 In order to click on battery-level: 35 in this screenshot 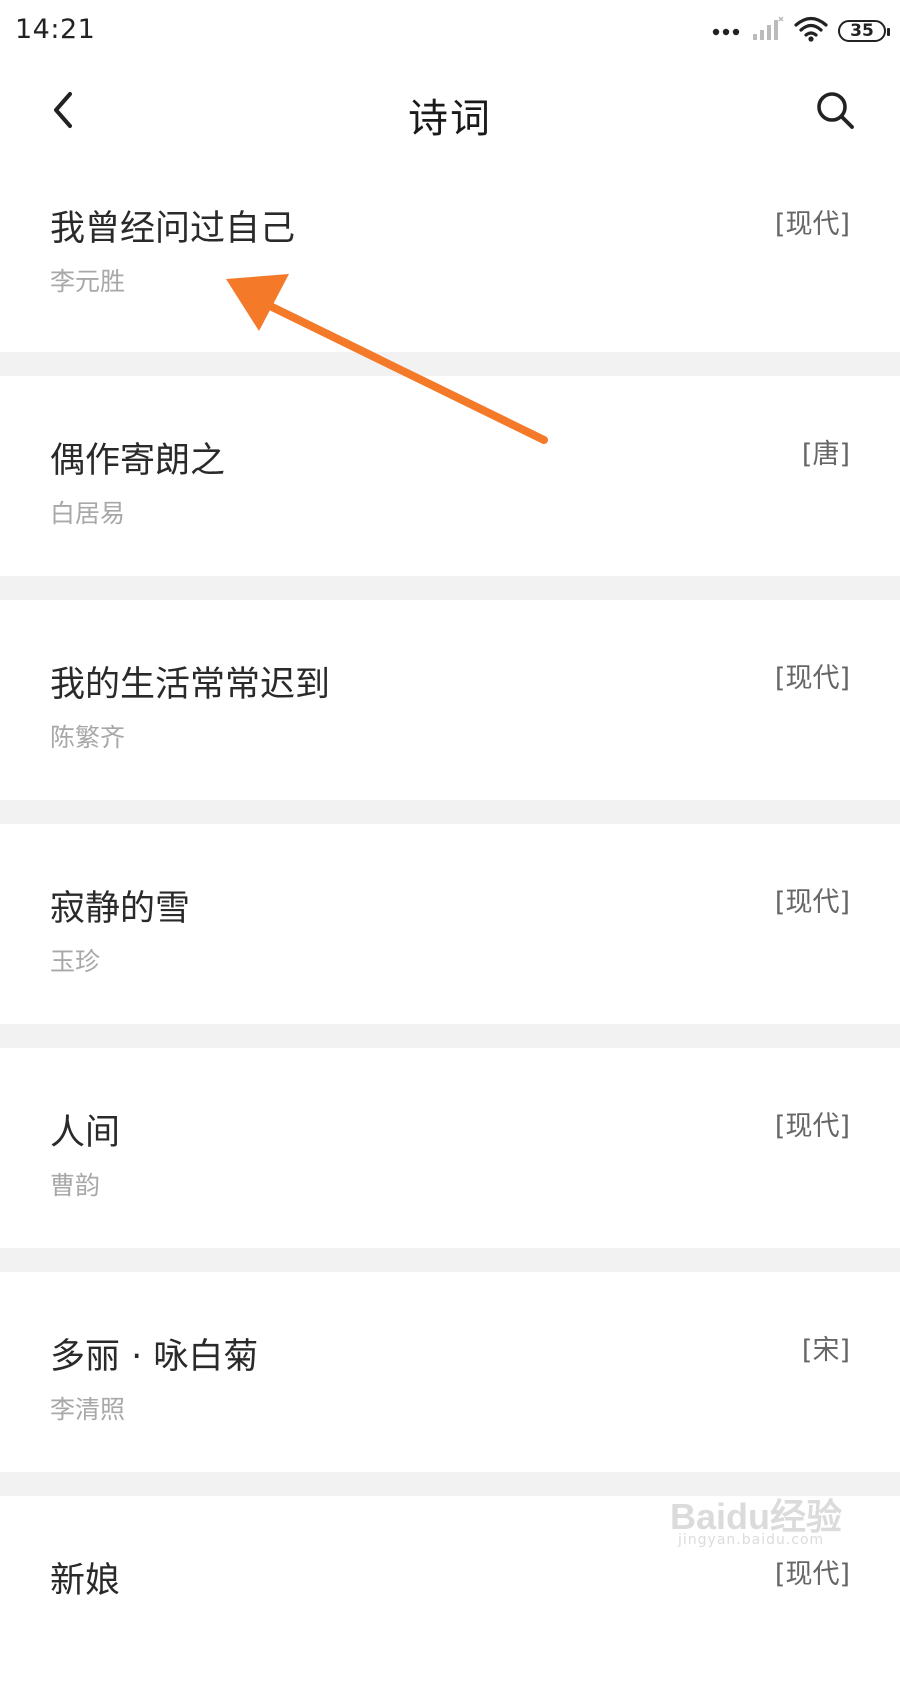, I will do `click(862, 30)`.